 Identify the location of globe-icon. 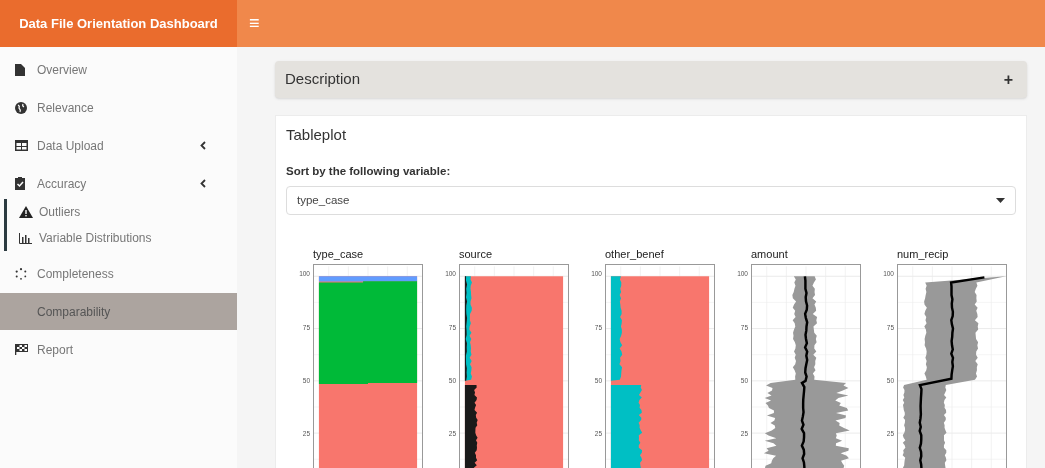
(21, 107).